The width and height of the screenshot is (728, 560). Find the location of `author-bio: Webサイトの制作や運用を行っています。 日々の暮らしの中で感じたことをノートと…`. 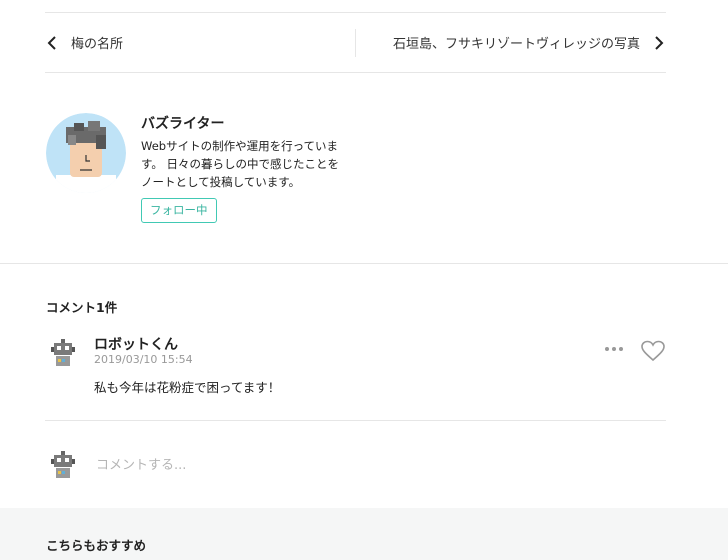

author-bio: Webサイトの制作や運用を行っています。 日々の暮らしの中で感じたことをノートと… is located at coordinates (240, 164).